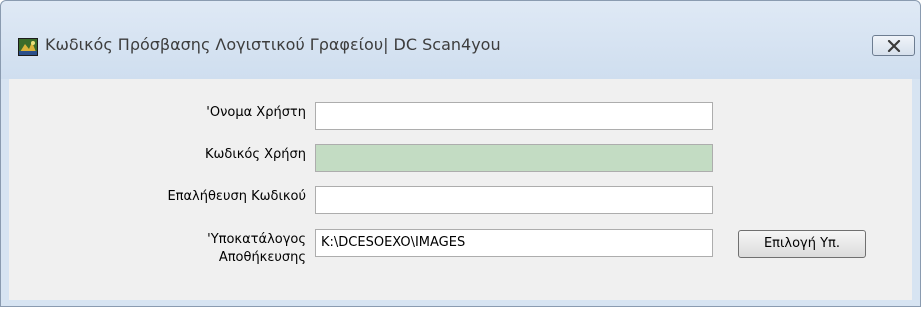 This screenshot has width=923, height=309. What do you see at coordinates (256, 239) in the screenshot?
I see `storage-dir-label-line1: 'Υποκατάλογος` at bounding box center [256, 239].